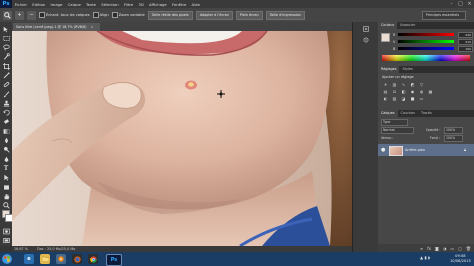 This screenshot has width=474, height=266. I want to click on chrome-taskbar-icon, so click(93, 259).